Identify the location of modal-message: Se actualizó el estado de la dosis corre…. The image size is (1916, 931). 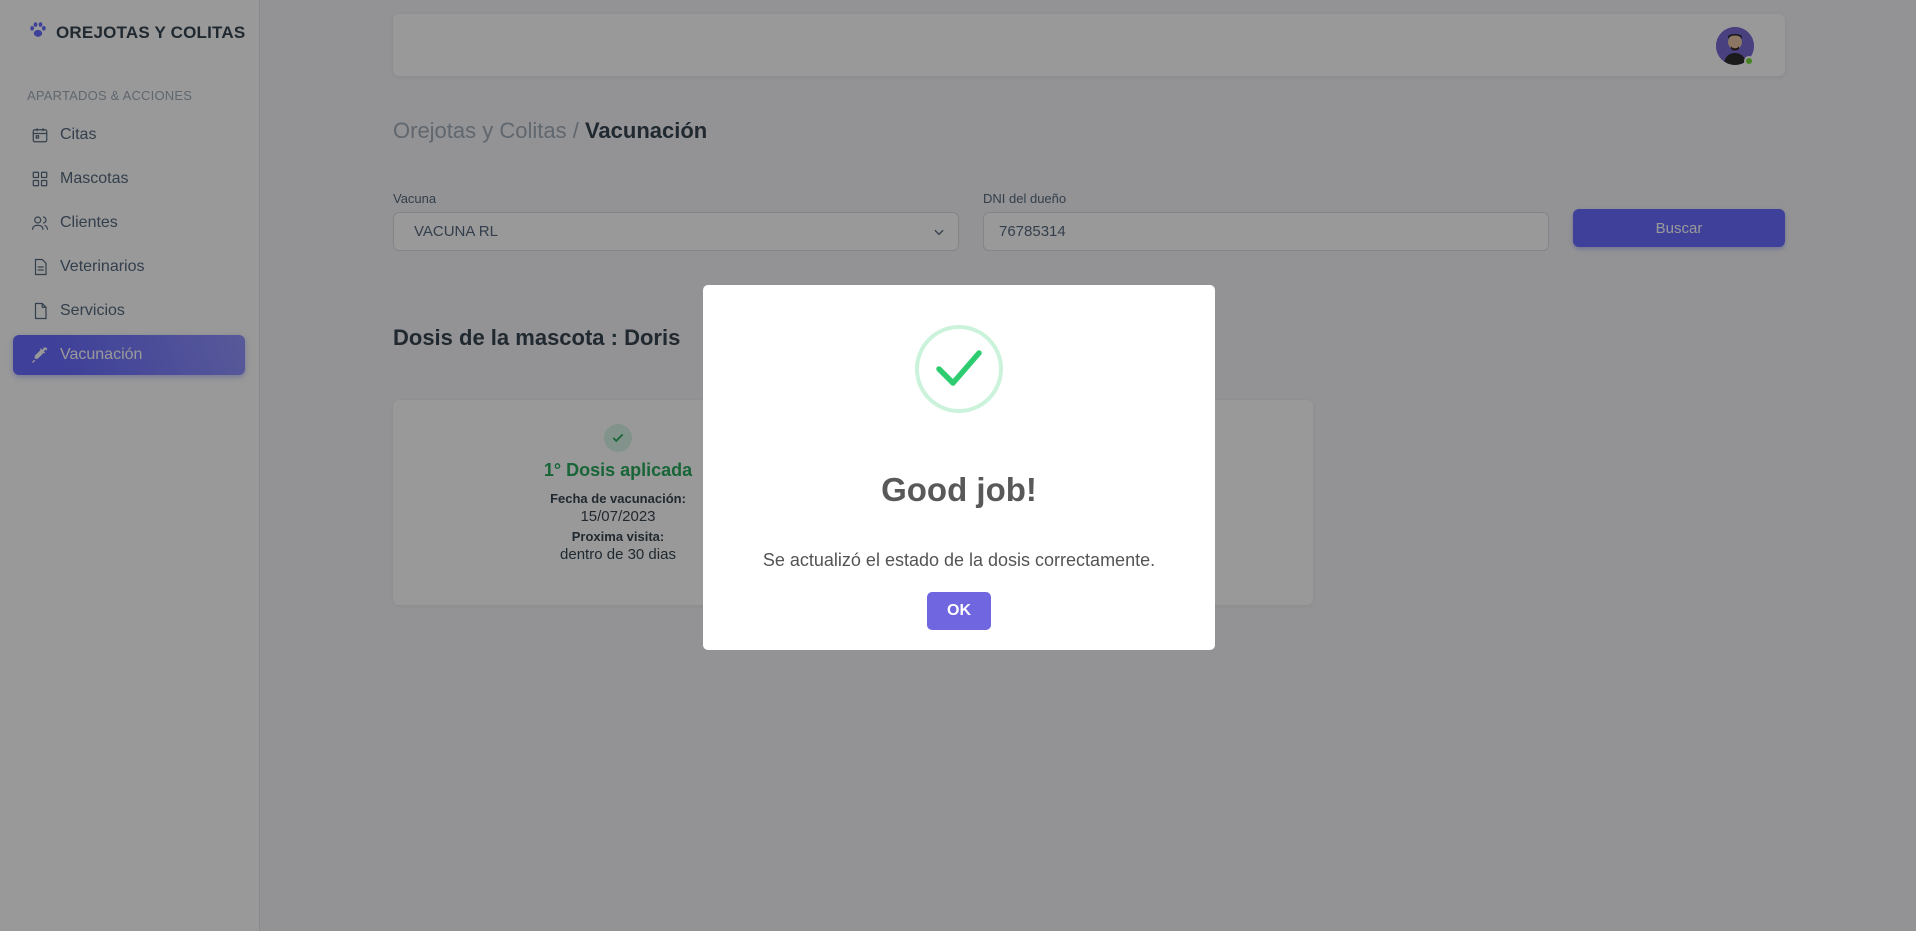
(959, 560).